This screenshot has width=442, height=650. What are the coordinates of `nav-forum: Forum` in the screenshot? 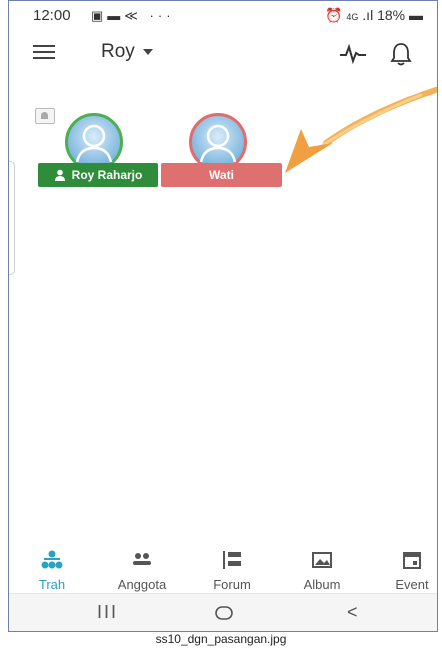 It's located at (232, 571).